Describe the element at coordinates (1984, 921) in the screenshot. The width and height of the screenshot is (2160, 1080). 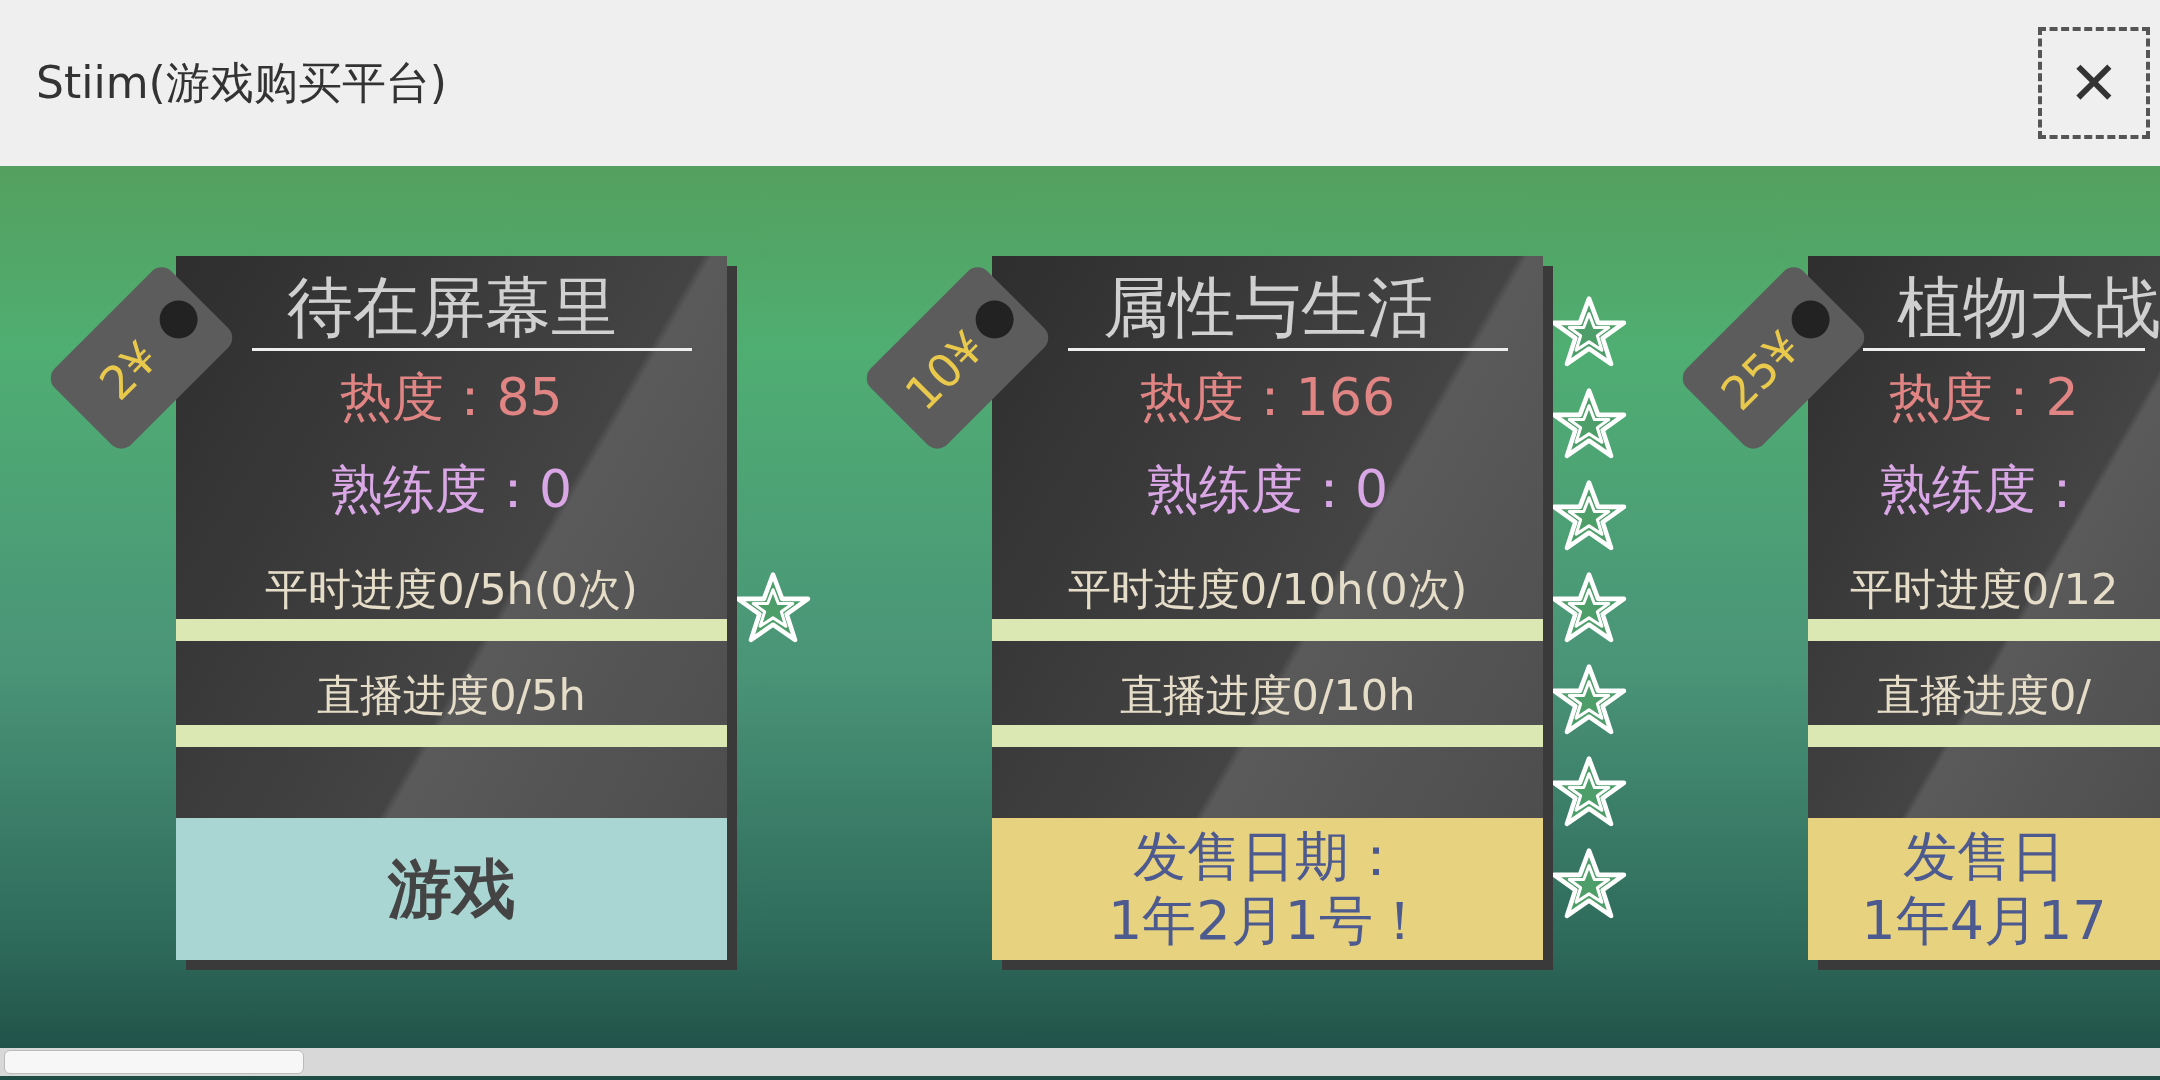
I see `release-date-text: 1年4月17` at that location.